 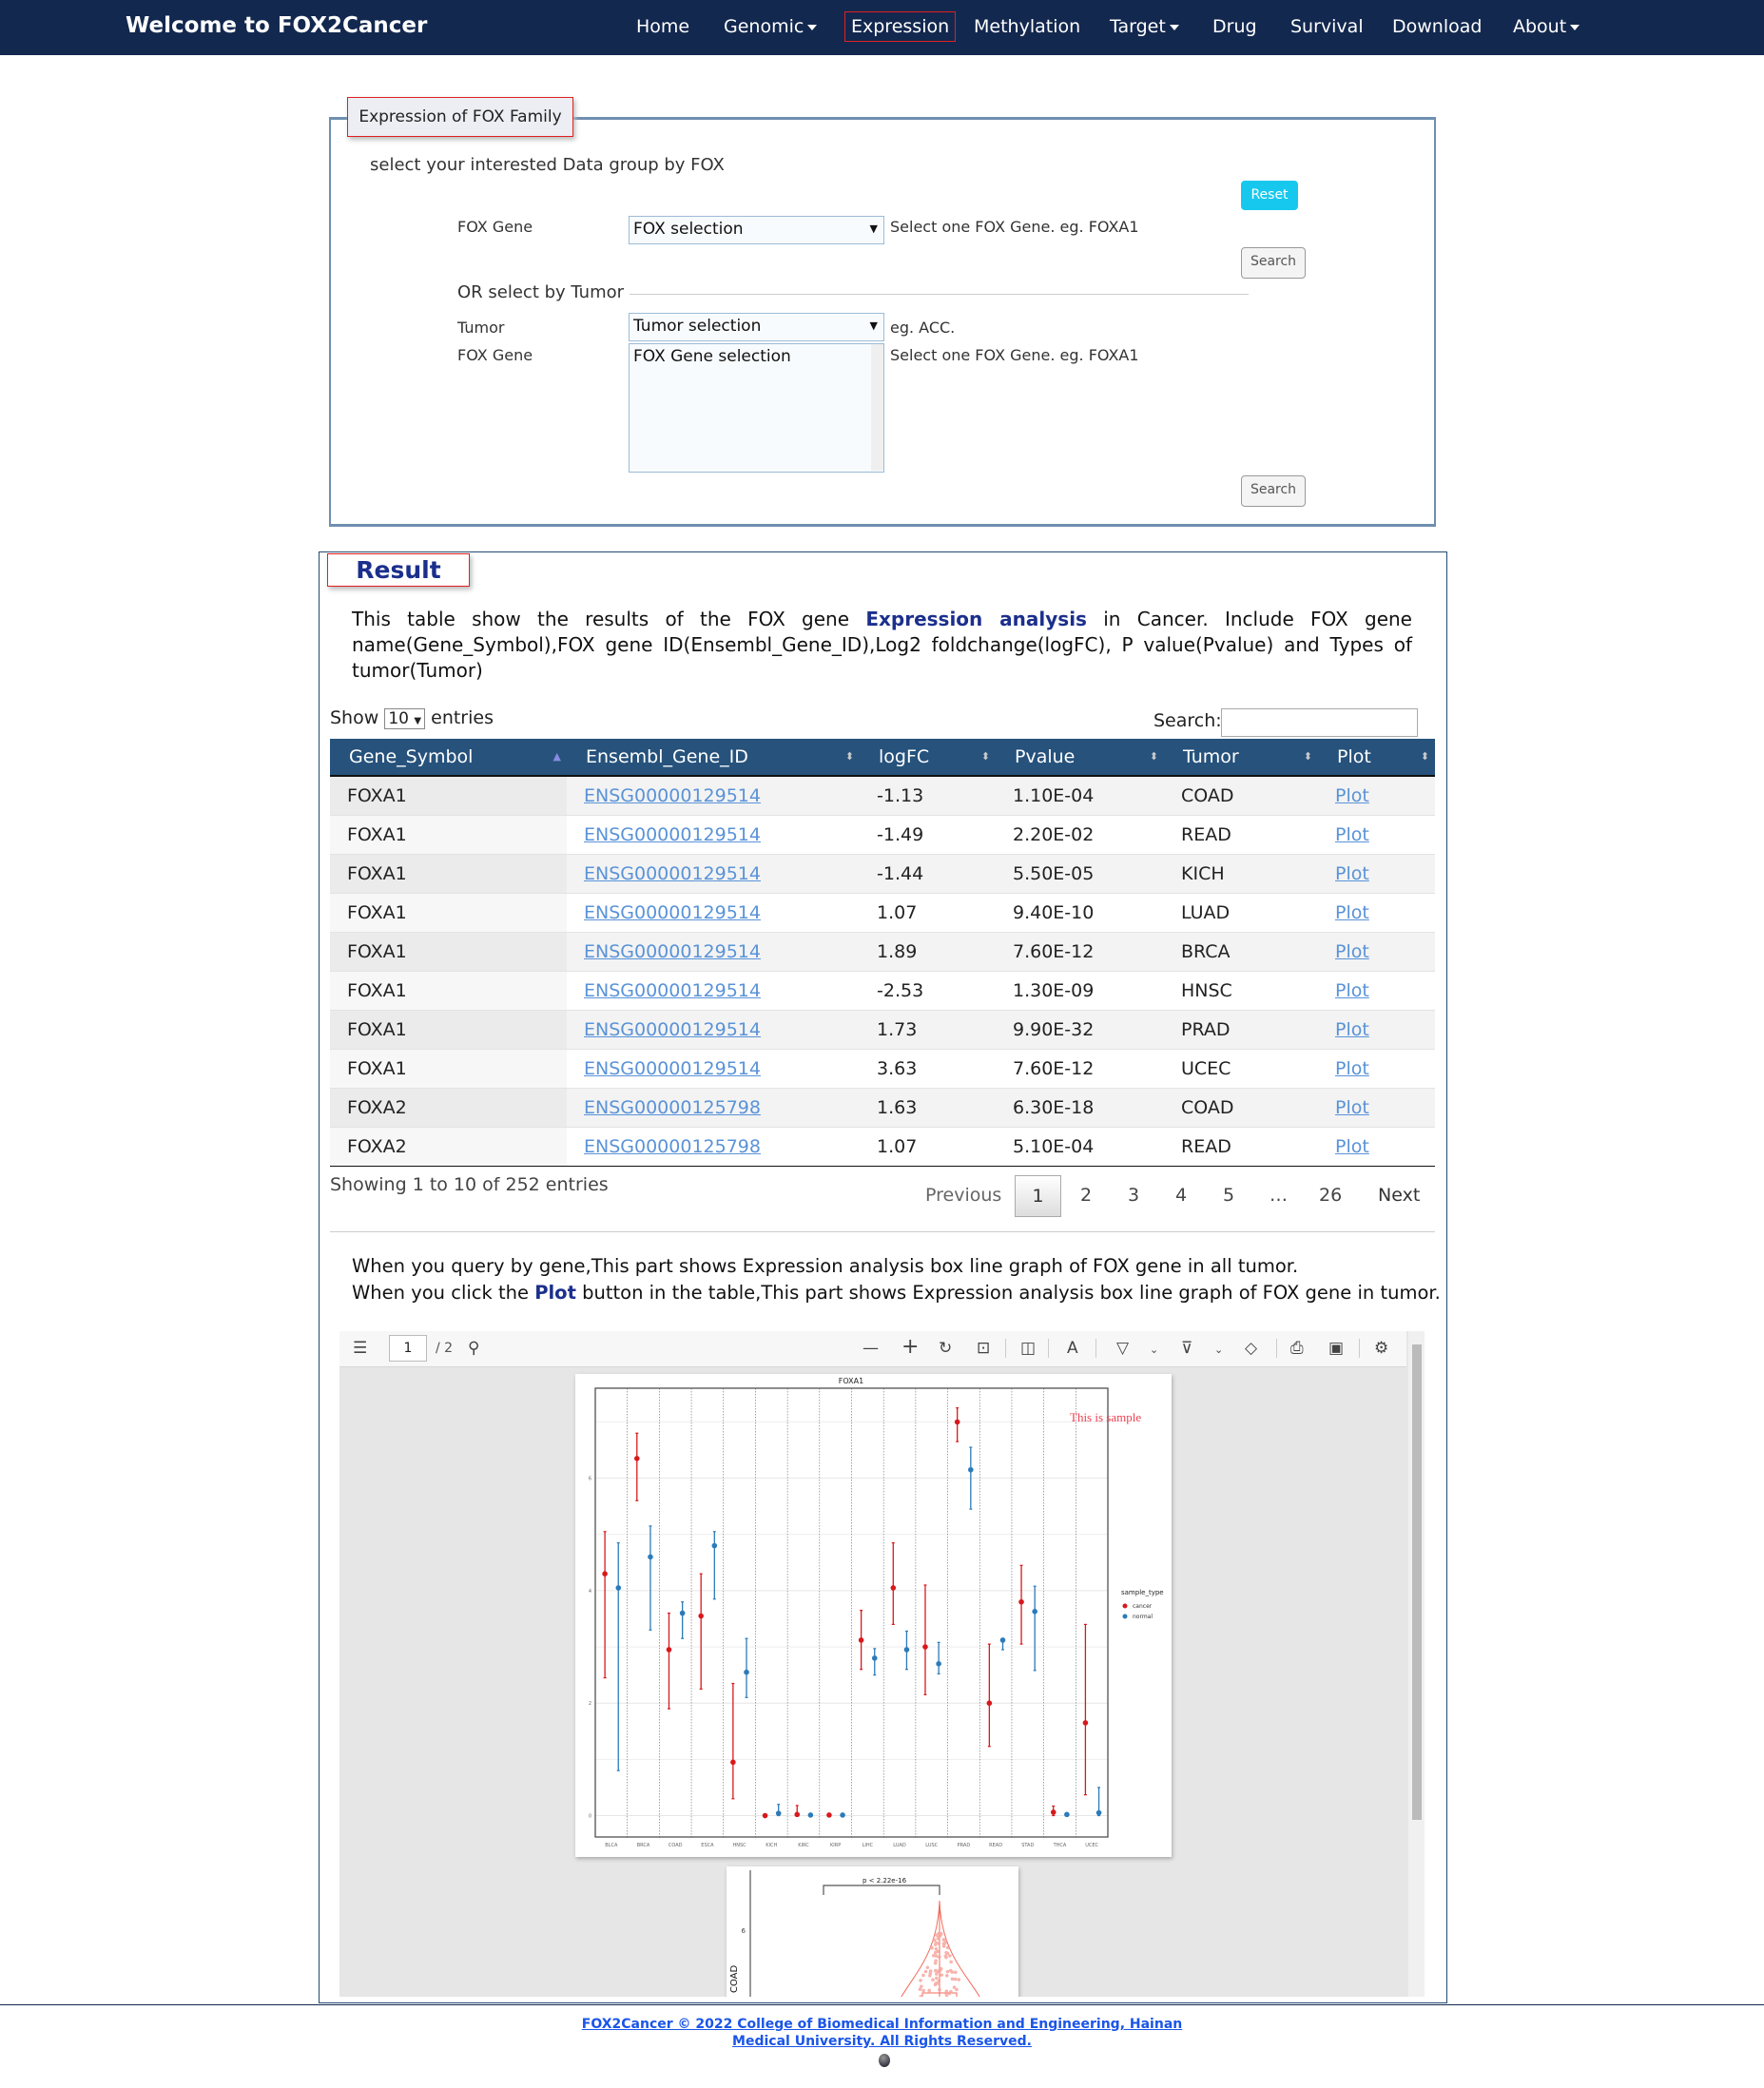 I want to click on caret-down-icon, so click(x=812, y=27).